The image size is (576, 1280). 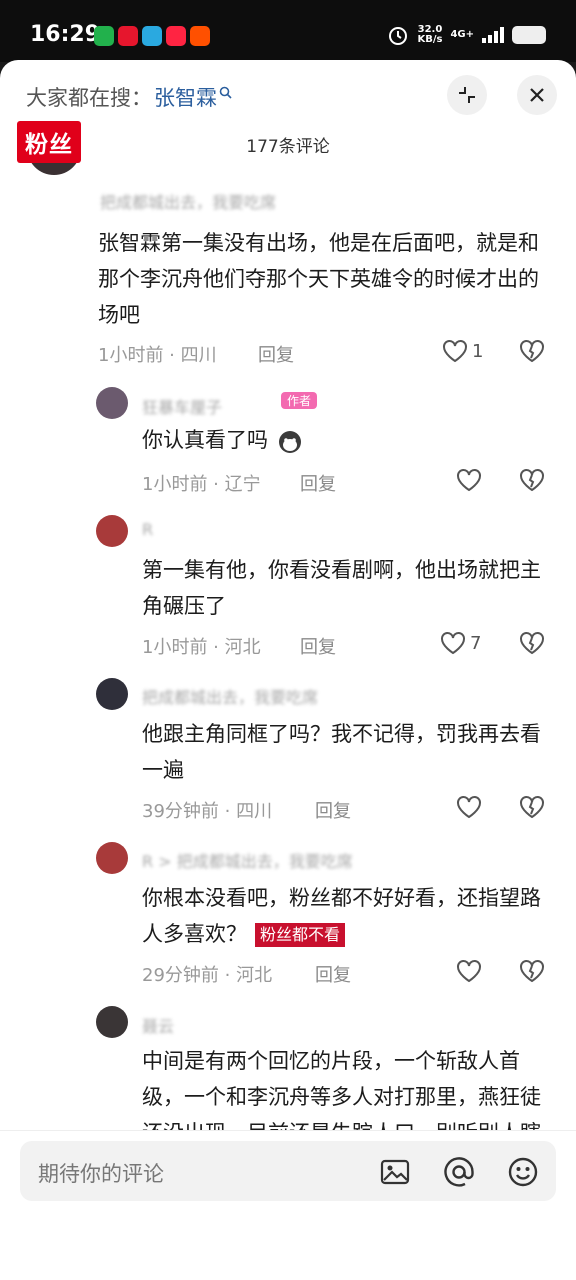 What do you see at coordinates (201, 484) in the screenshot?
I see `comment-meta: 1小时前 · 辽宁` at bounding box center [201, 484].